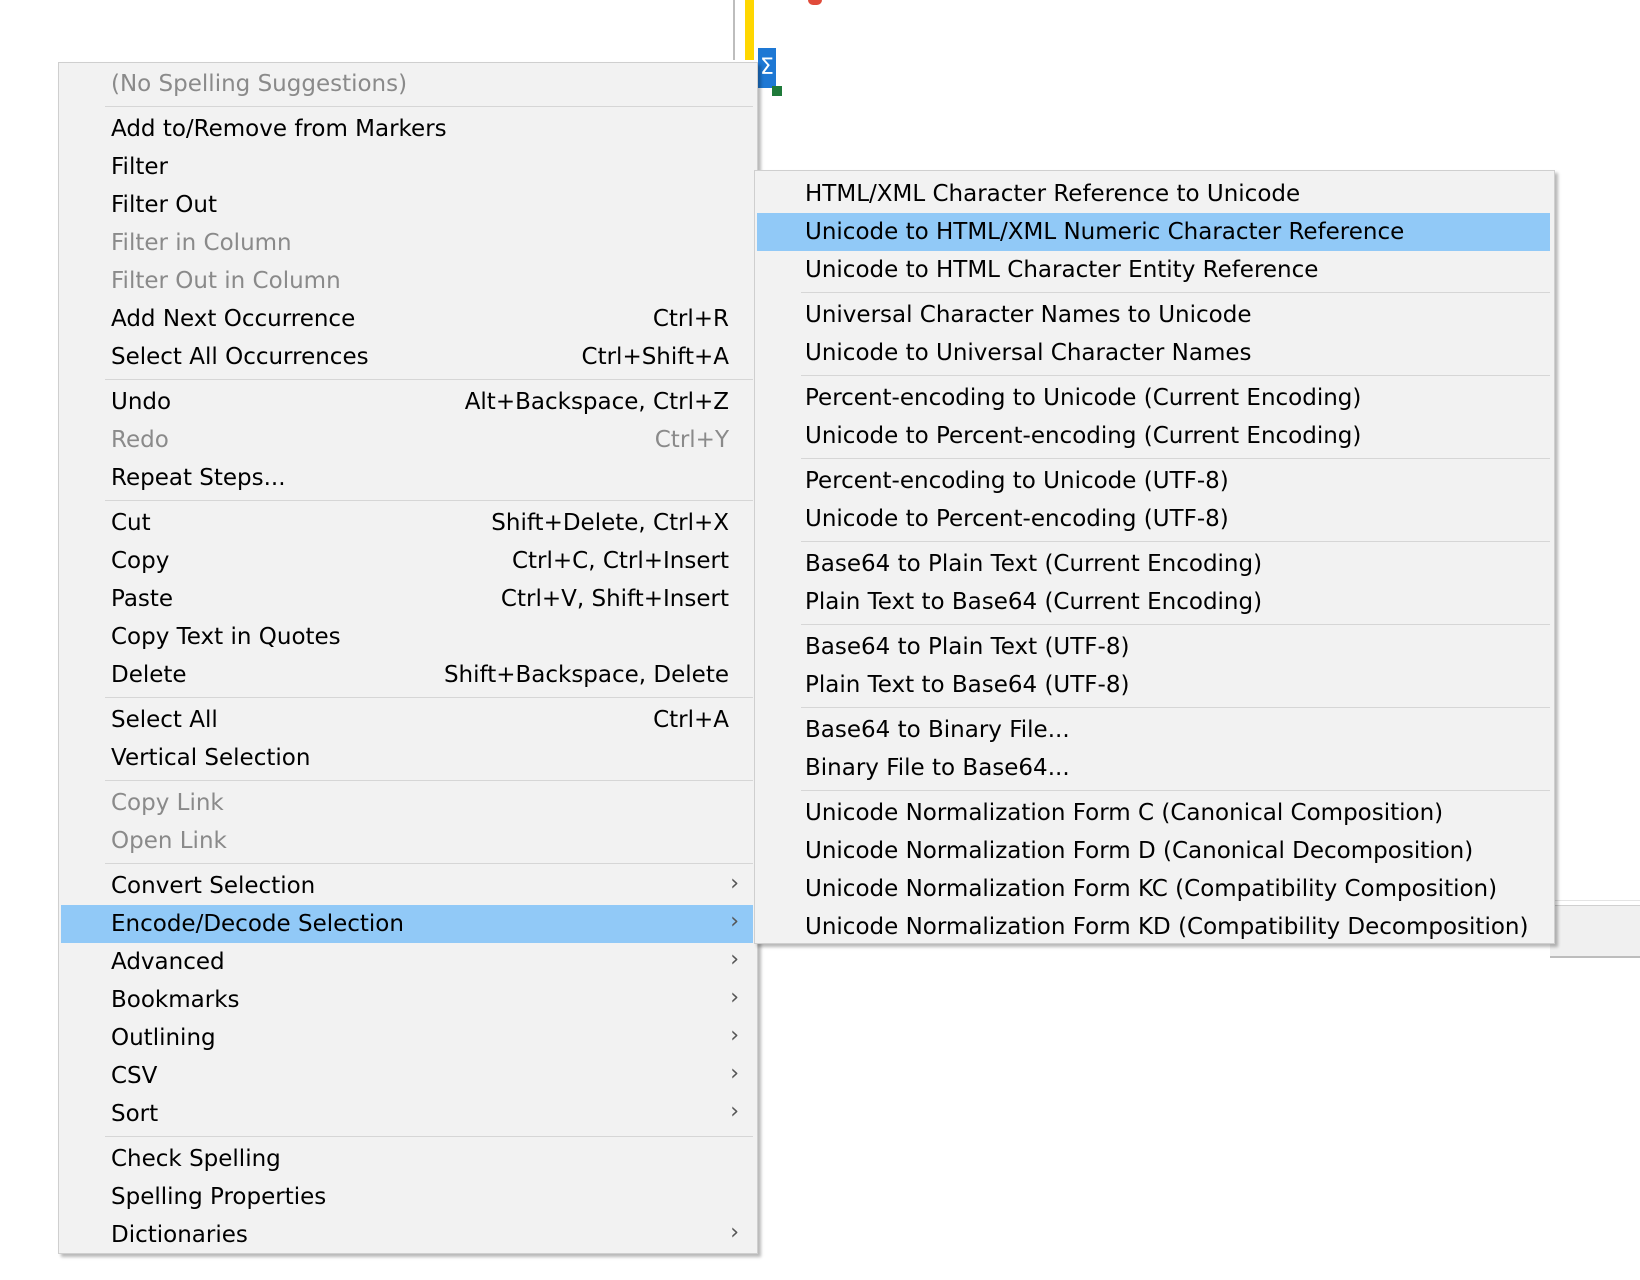 This screenshot has height=1280, width=1640. Describe the element at coordinates (407, 886) in the screenshot. I see `menu-item-convert-selection: Convert Selection ›` at that location.